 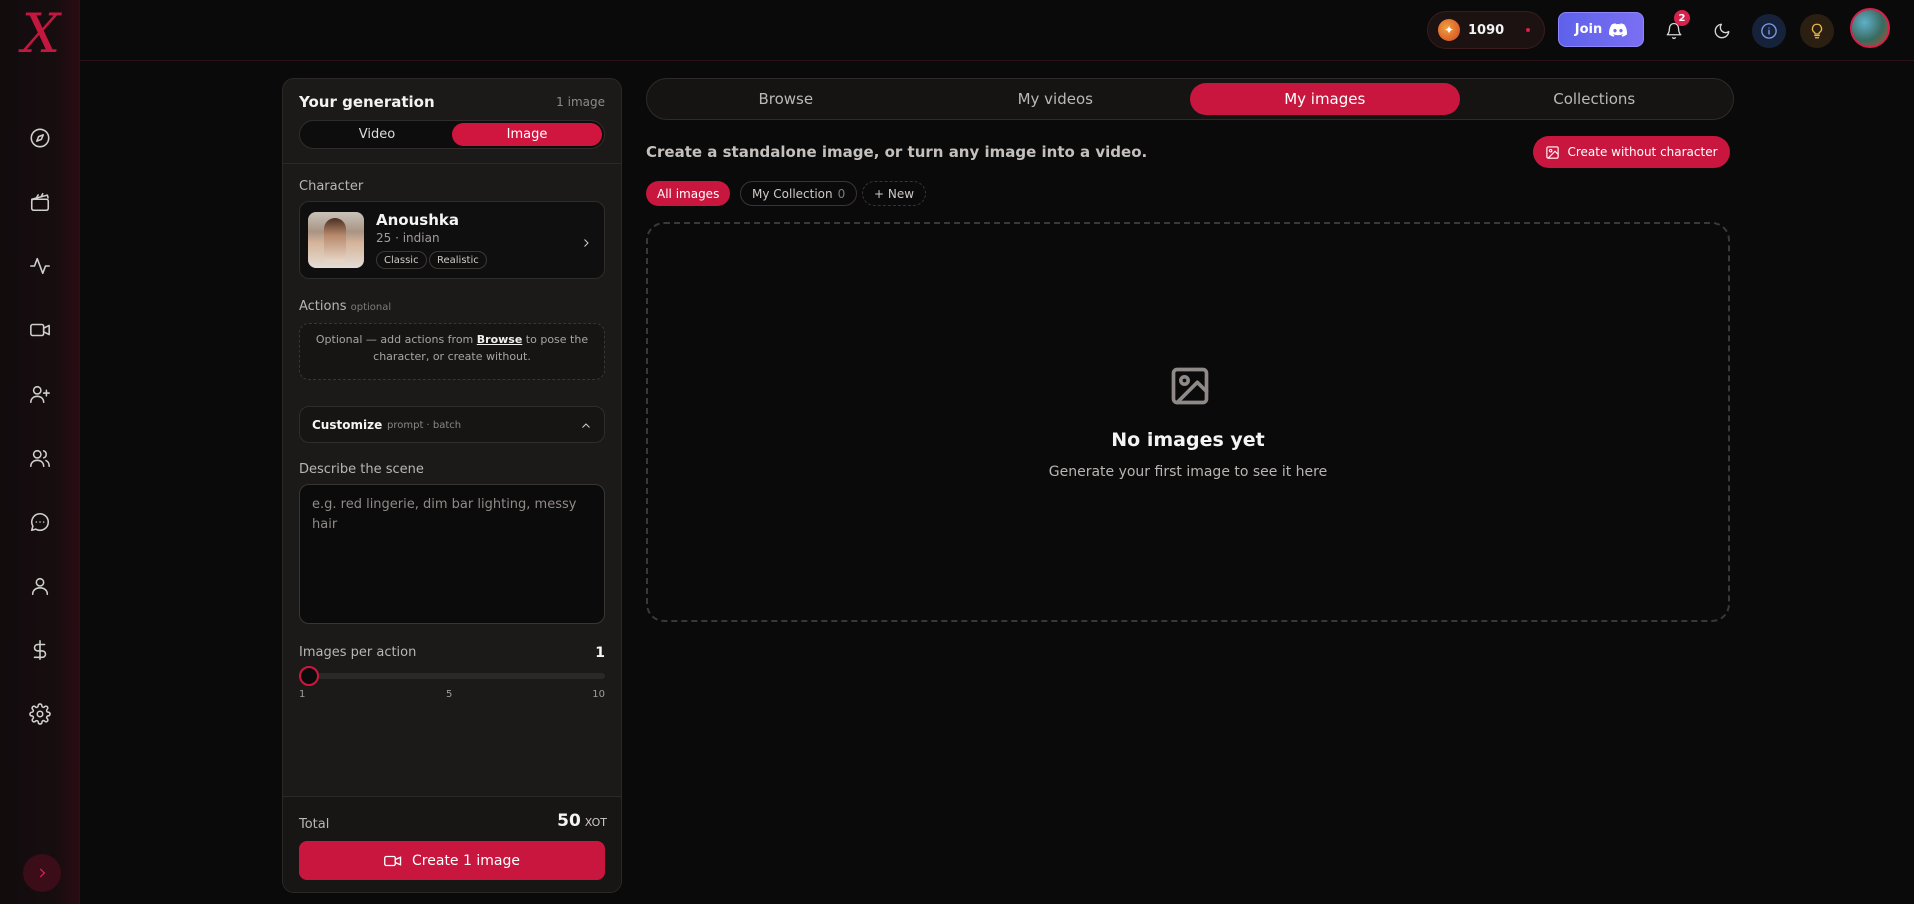 I want to click on total-label: Total, so click(x=314, y=824).